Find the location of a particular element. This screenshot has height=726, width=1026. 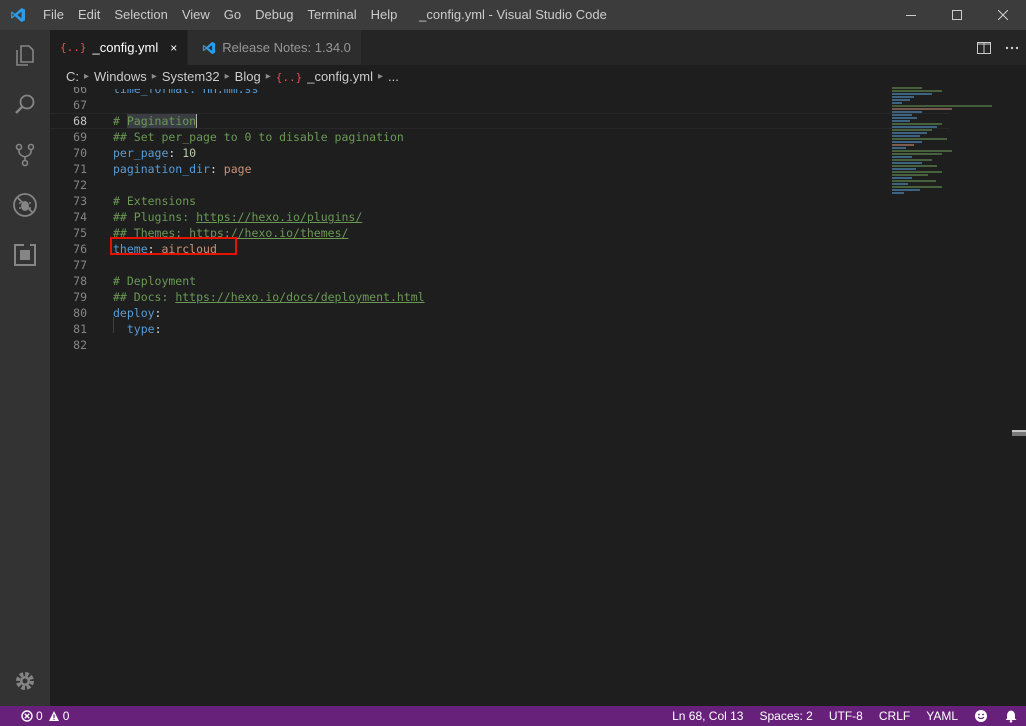

close-tab-icon: × is located at coordinates (173, 48).